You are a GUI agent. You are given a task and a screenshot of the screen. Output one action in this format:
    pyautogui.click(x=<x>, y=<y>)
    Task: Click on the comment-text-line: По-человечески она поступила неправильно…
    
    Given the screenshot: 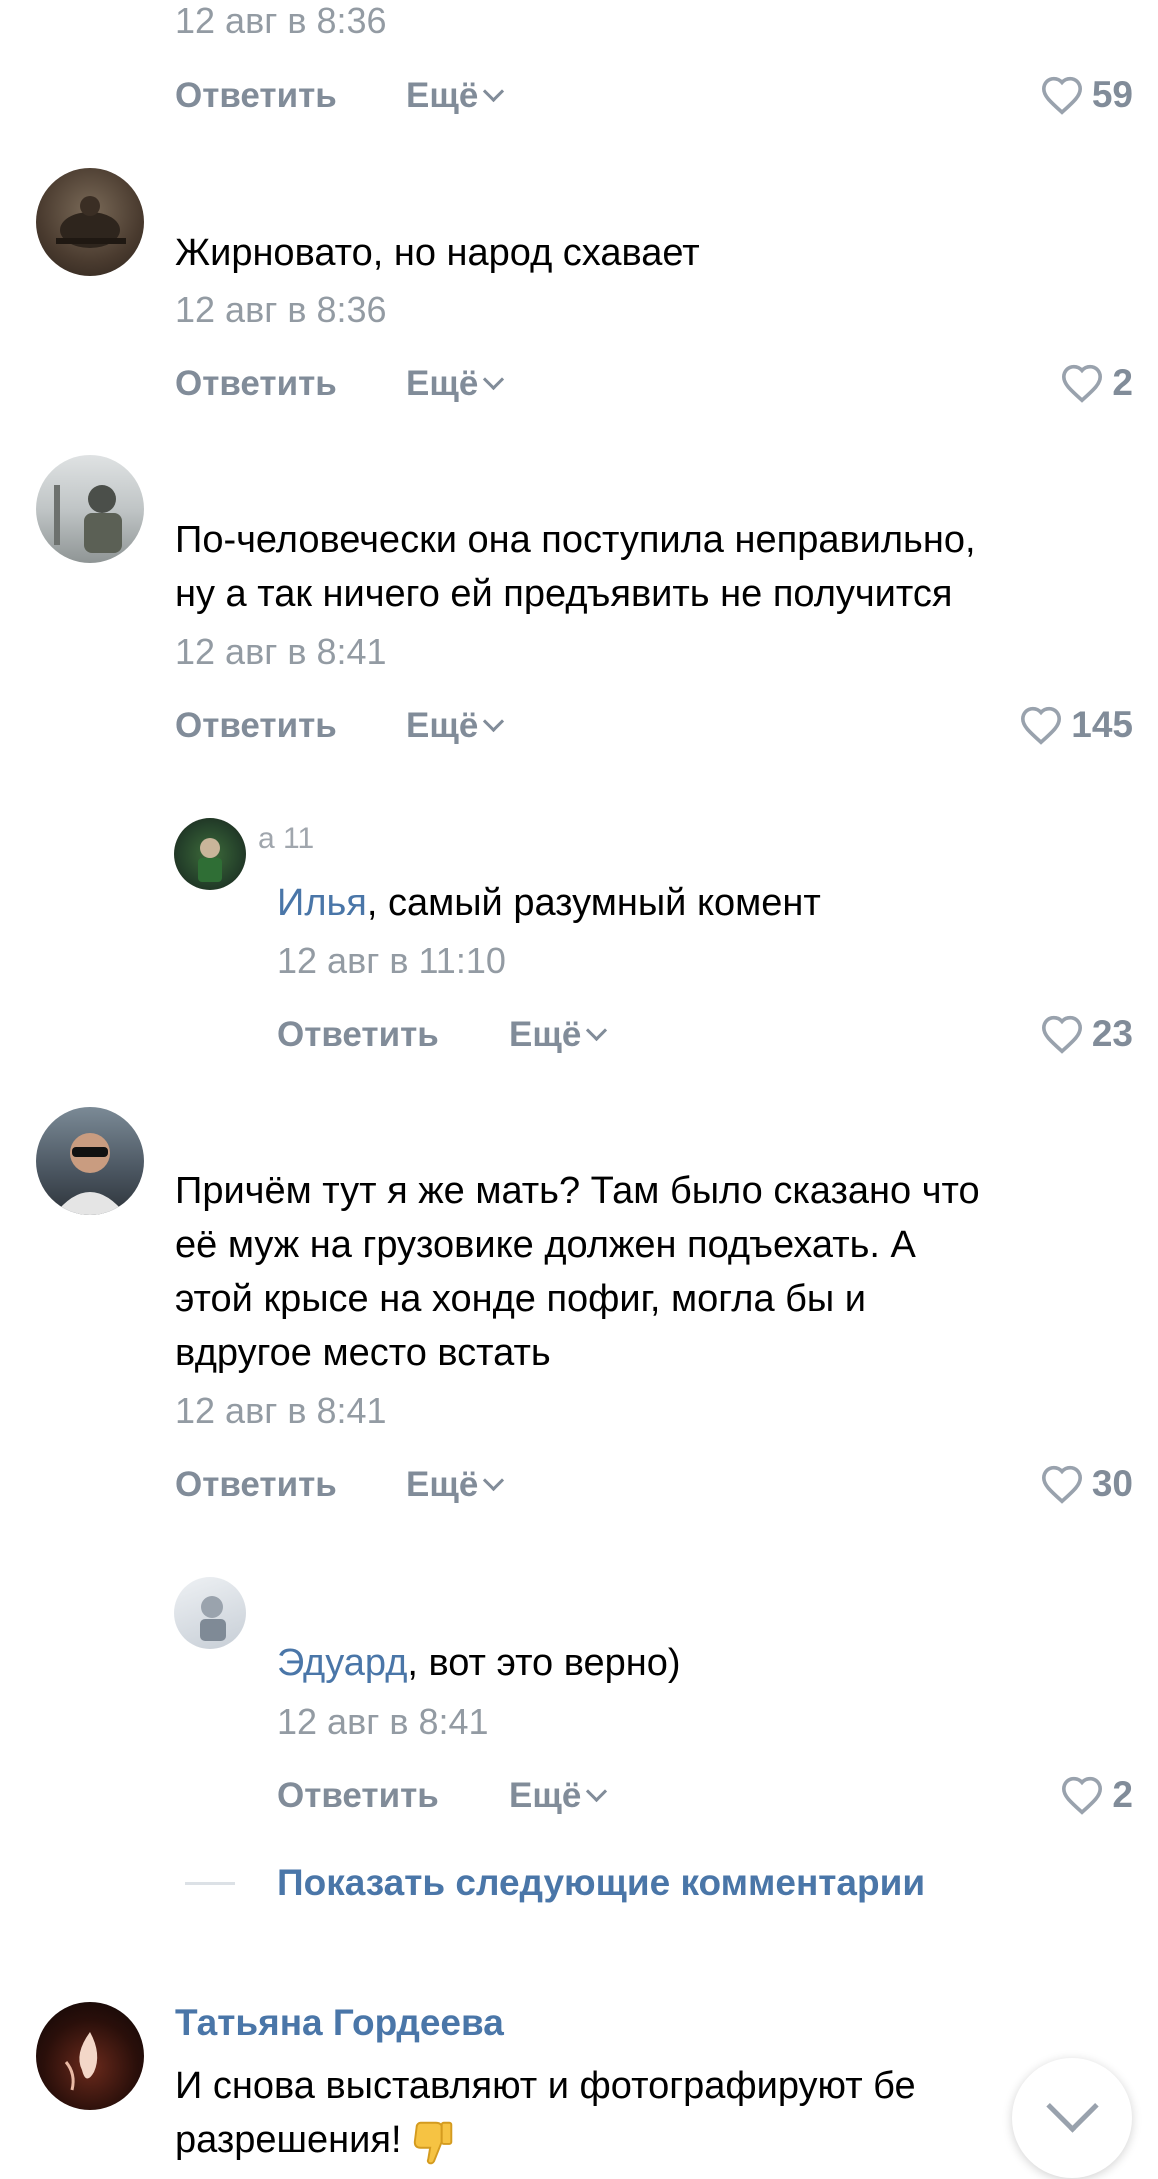 What is the action you would take?
    pyautogui.click(x=575, y=540)
    